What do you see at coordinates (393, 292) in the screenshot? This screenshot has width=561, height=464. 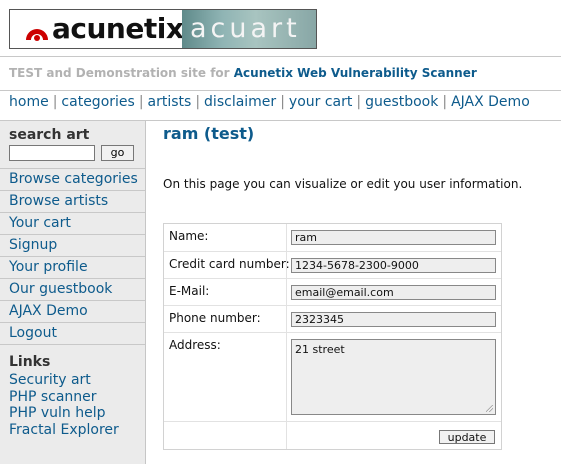 I see `email-field` at bounding box center [393, 292].